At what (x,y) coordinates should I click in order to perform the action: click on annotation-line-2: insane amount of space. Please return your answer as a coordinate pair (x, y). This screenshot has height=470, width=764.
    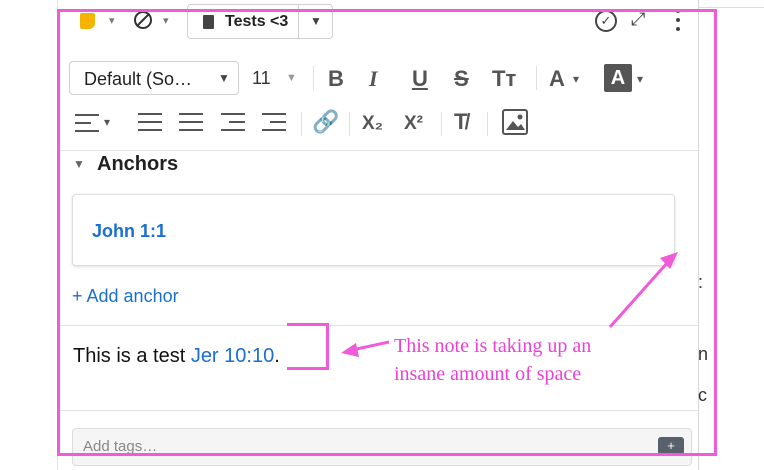
    Looking at the image, I should click on (488, 374).